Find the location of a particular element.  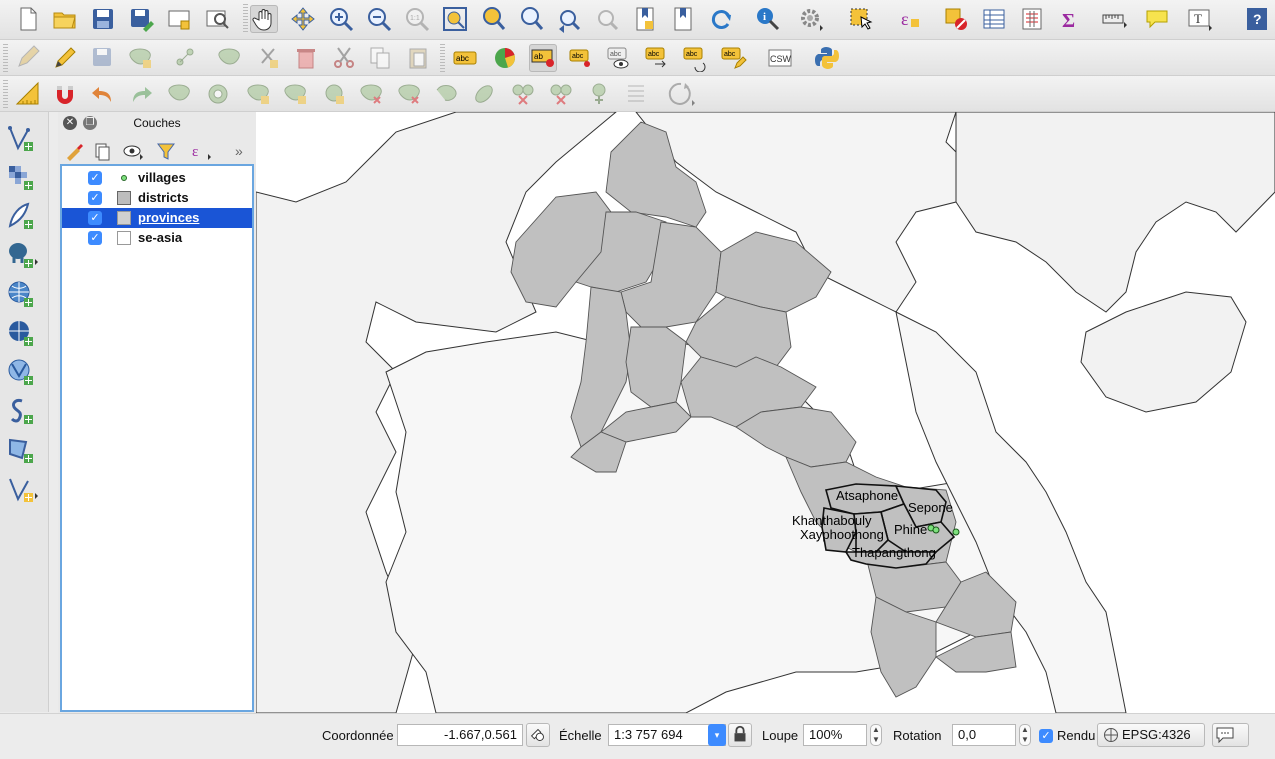

toggle-extents-icon is located at coordinates (538, 735).